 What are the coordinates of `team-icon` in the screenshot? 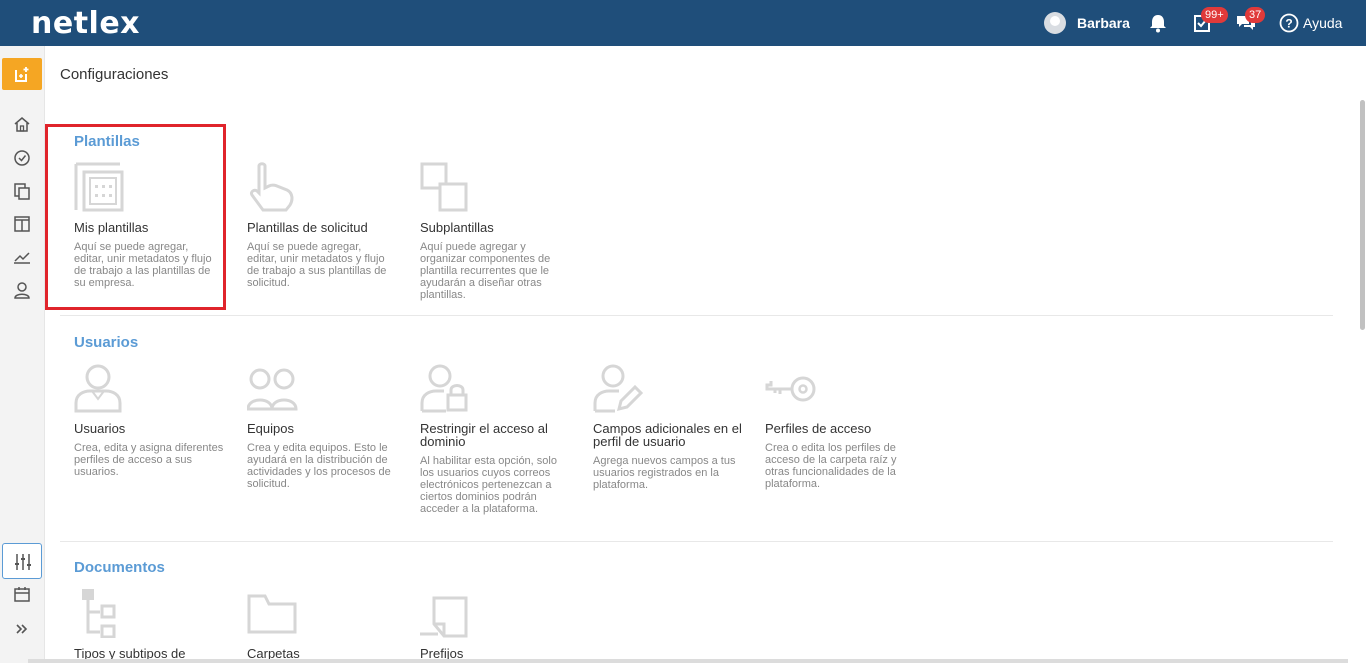 It's located at (272, 389).